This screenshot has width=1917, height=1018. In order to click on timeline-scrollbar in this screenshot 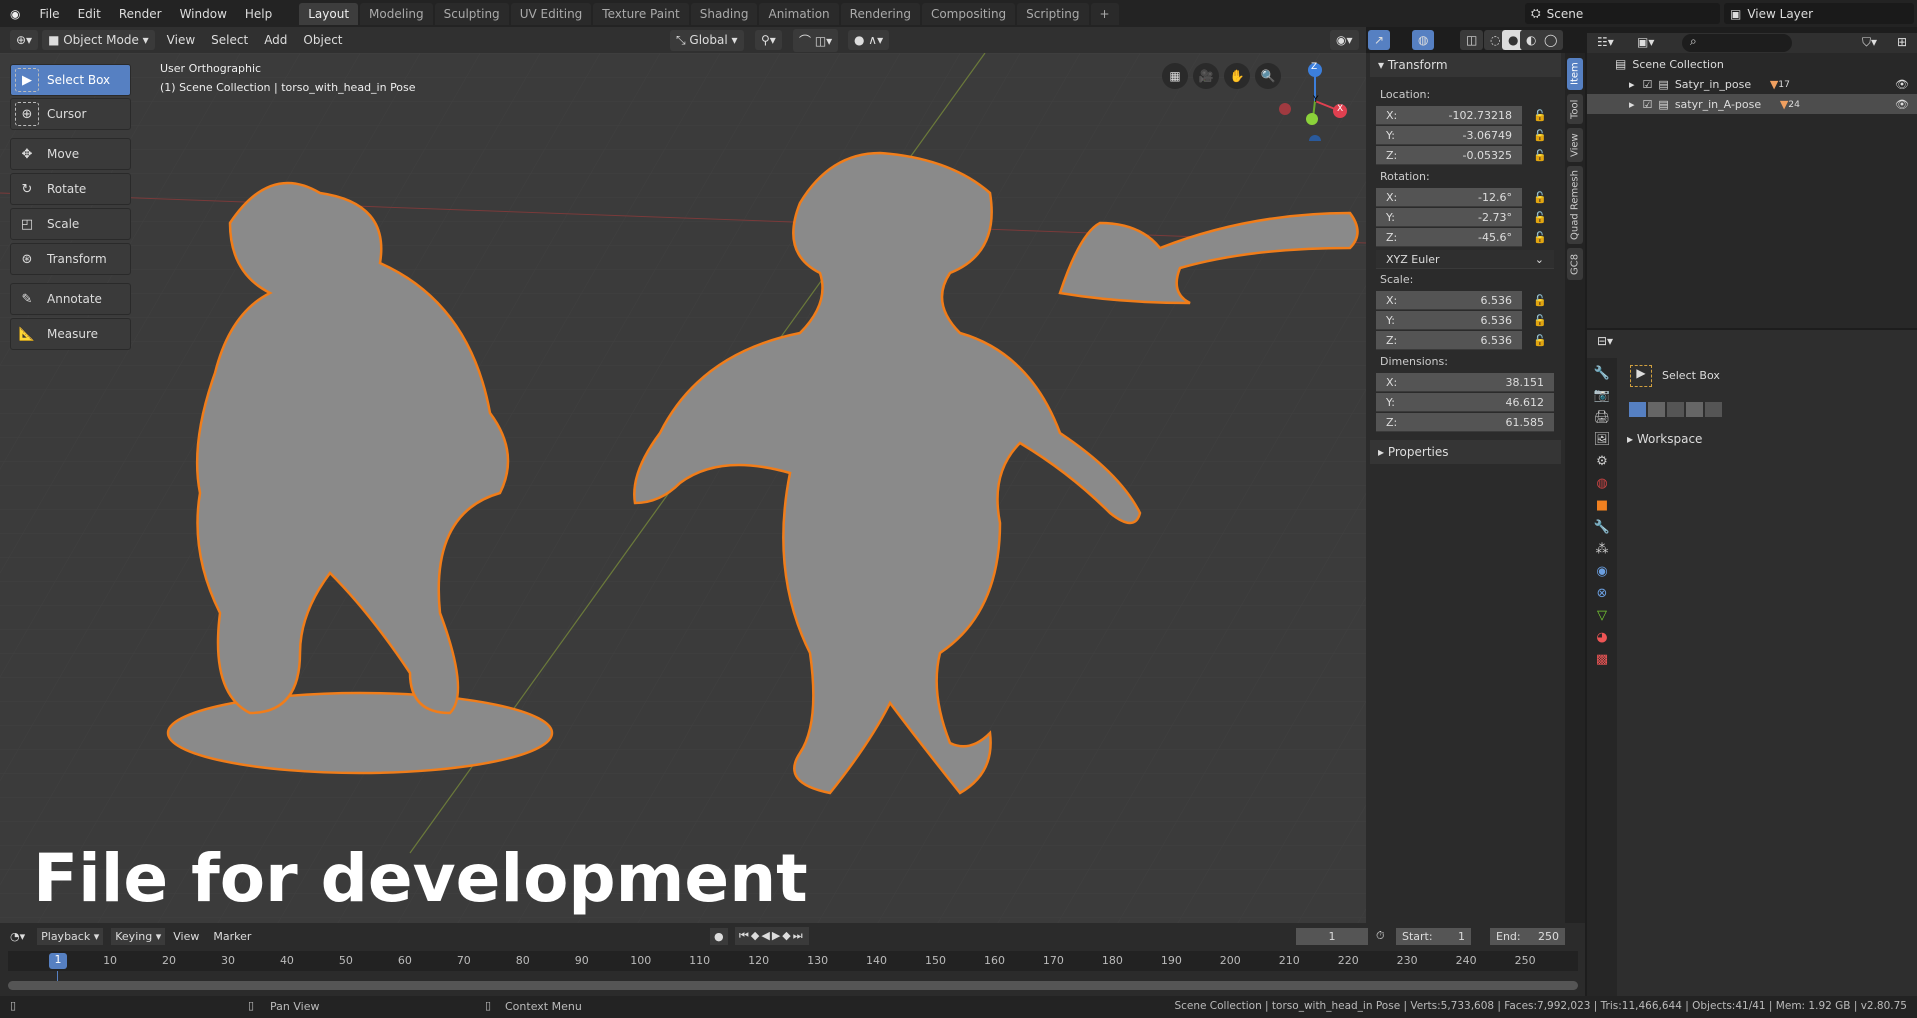, I will do `click(793, 985)`.